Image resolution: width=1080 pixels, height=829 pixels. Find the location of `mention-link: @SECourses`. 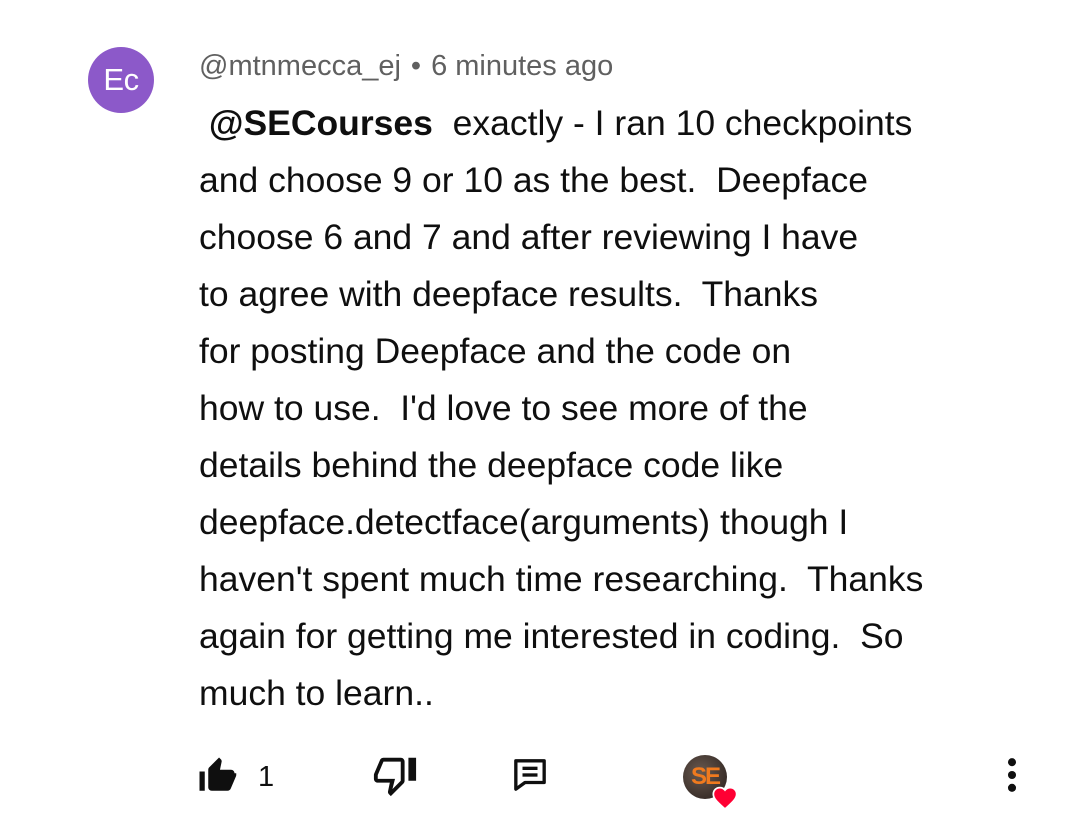

mention-link: @SECourses is located at coordinates (321, 123).